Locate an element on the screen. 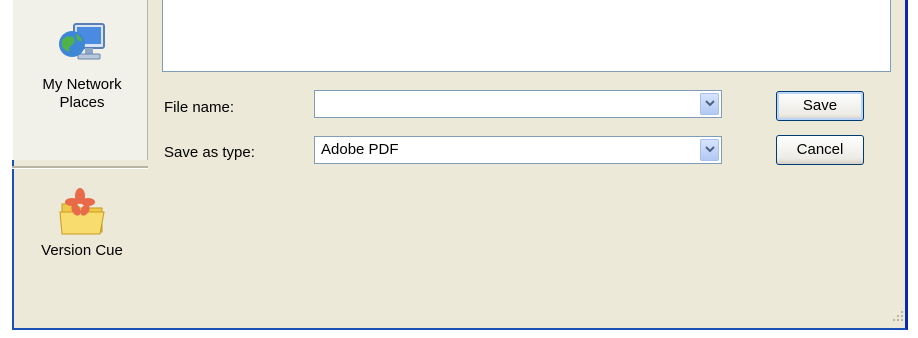 The image size is (918, 338). place-label-line1: My Network is located at coordinates (82, 84).